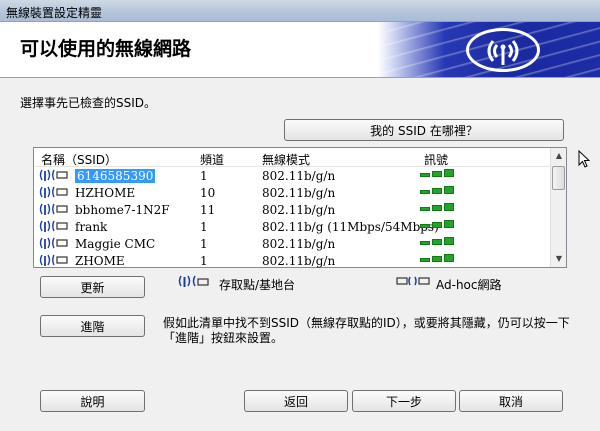 The width and height of the screenshot is (600, 431). What do you see at coordinates (558, 207) in the screenshot?
I see `list-scrollbar: ▲ ▼` at bounding box center [558, 207].